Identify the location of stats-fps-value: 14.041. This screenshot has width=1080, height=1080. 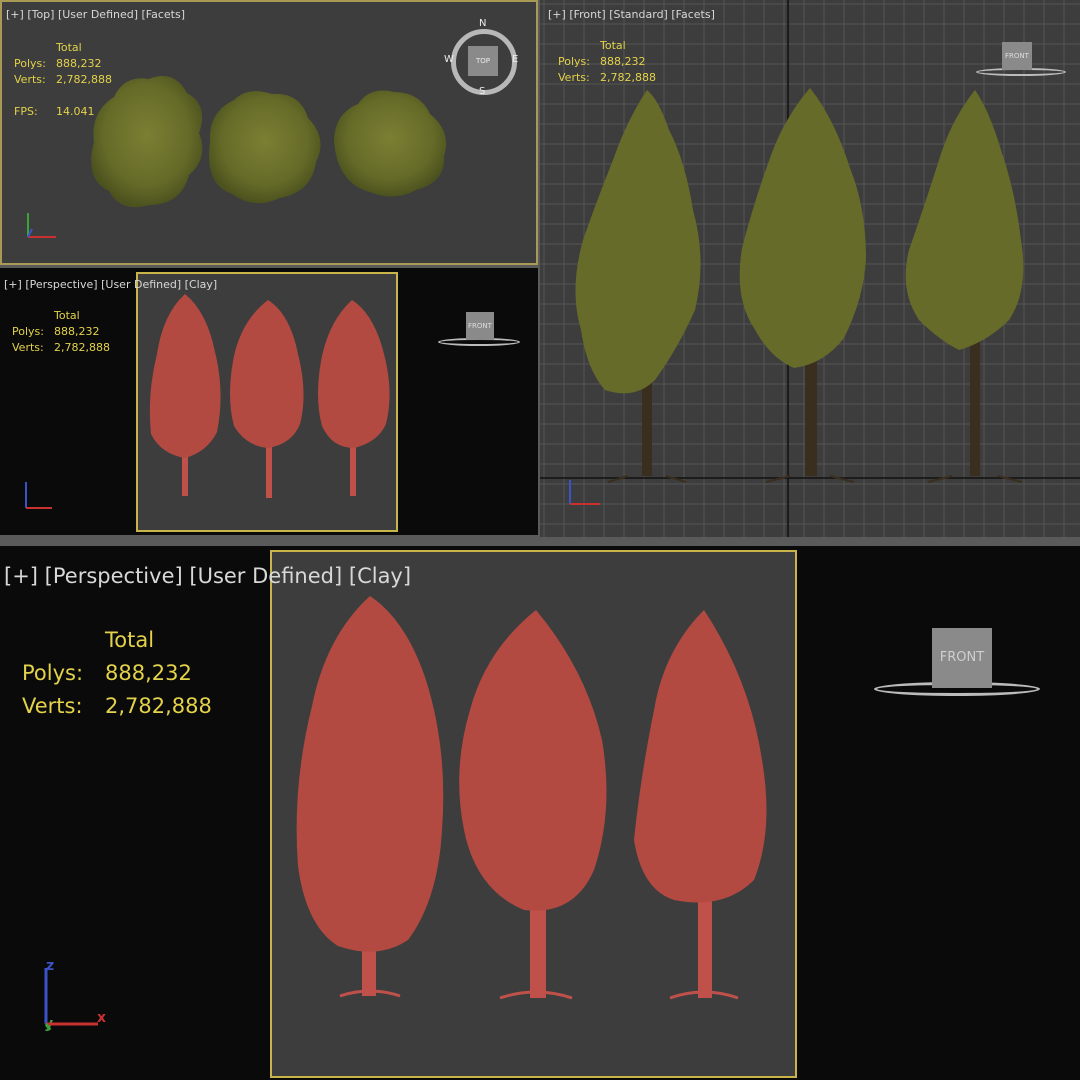
(75, 111).